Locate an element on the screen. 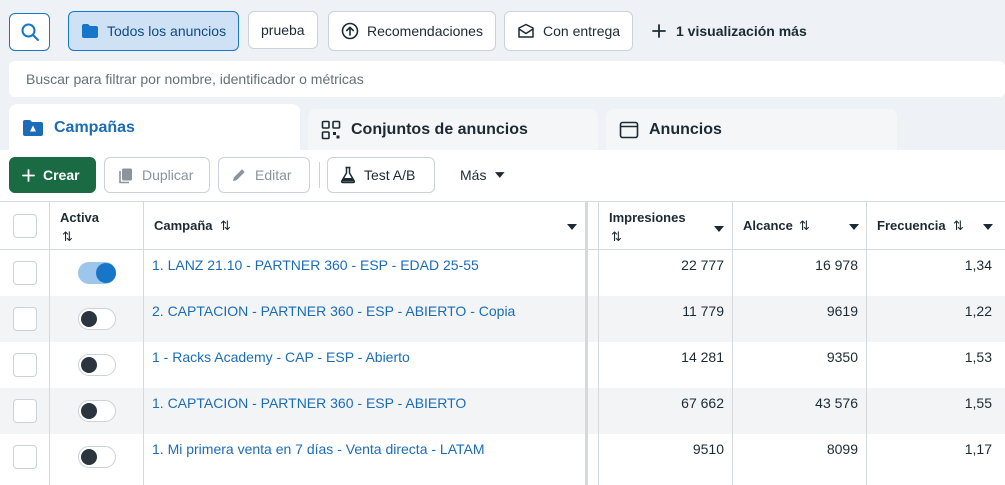  campaign-folder-icon is located at coordinates (33, 128).